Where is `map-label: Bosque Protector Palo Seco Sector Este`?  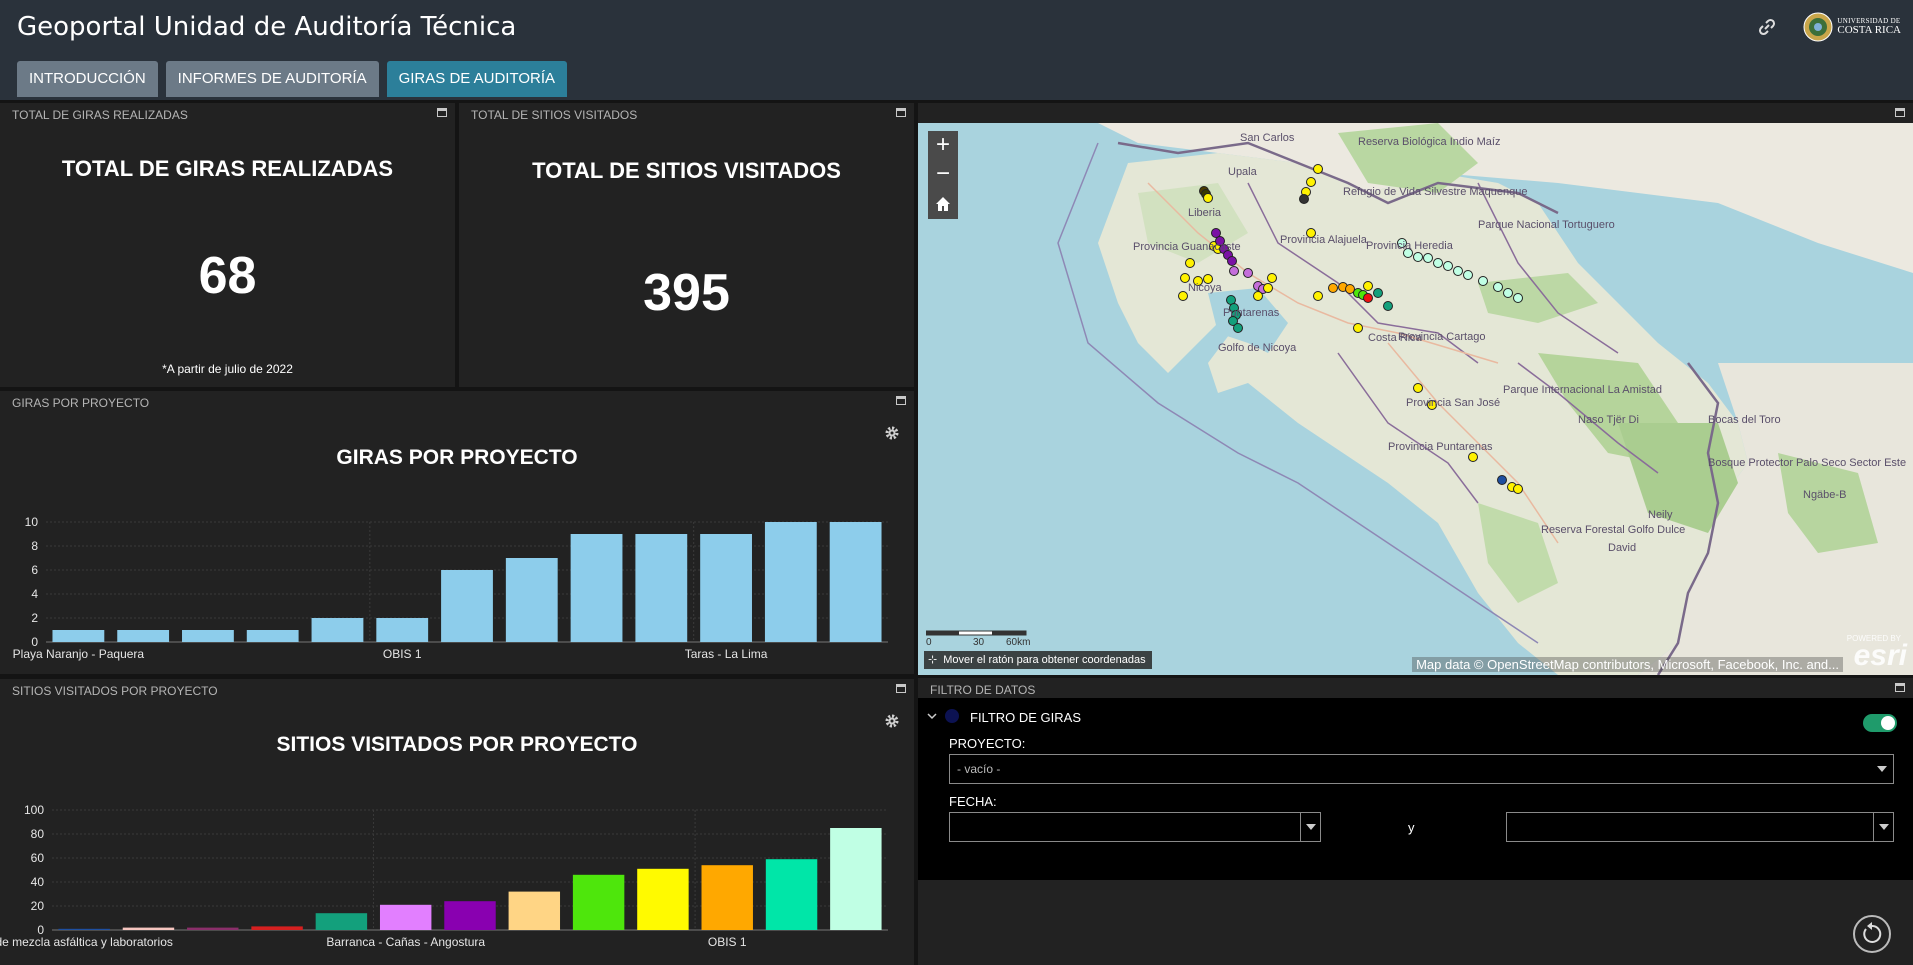
map-label: Bosque Protector Palo Seco Sector Este is located at coordinates (1807, 463).